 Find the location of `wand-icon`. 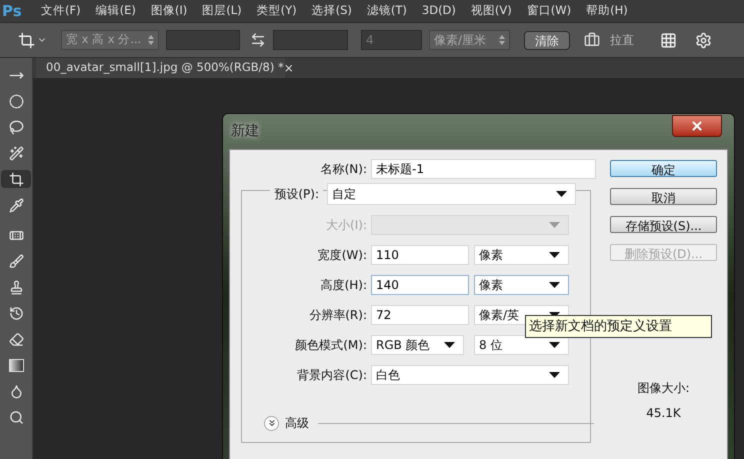

wand-icon is located at coordinates (16, 153).